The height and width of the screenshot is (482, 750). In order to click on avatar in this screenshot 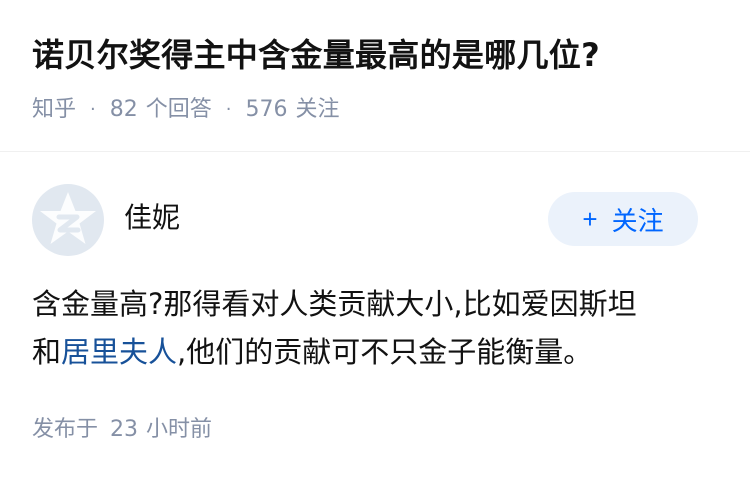, I will do `click(68, 220)`.